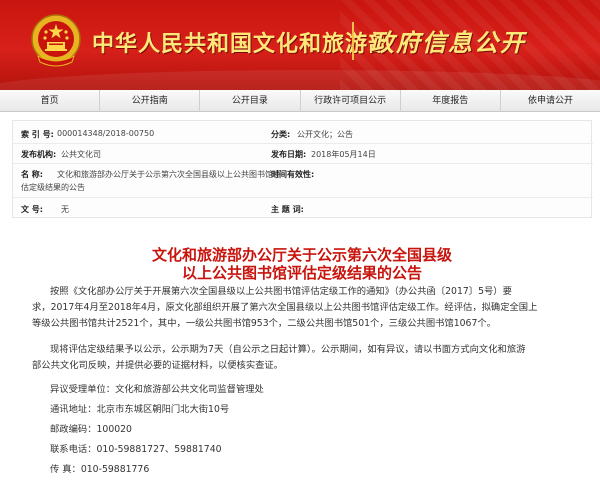  What do you see at coordinates (140, 409) in the screenshot?
I see `contact-address: 通讯地址：北京市东城区朝阳门北大街10号` at bounding box center [140, 409].